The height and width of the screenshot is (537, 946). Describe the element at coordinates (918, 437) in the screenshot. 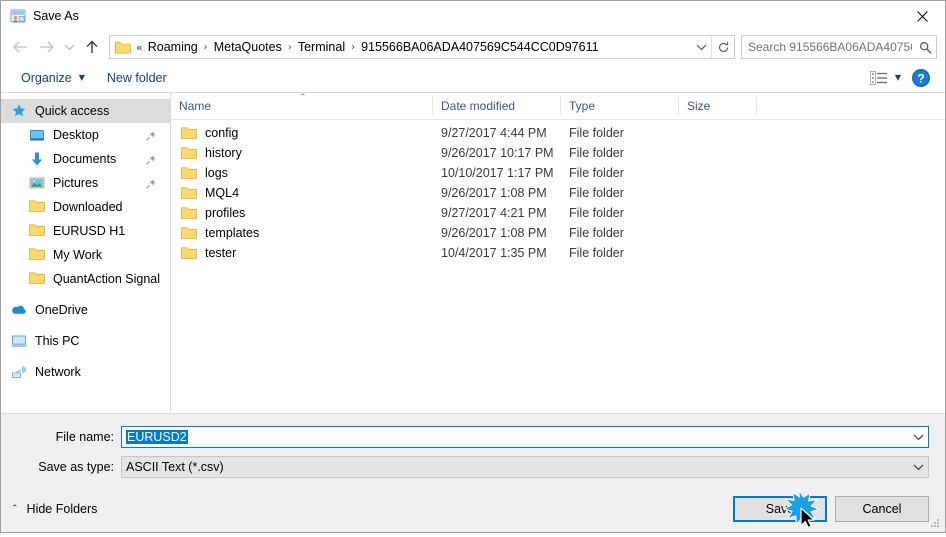

I see `file-name-dropdown-button` at that location.